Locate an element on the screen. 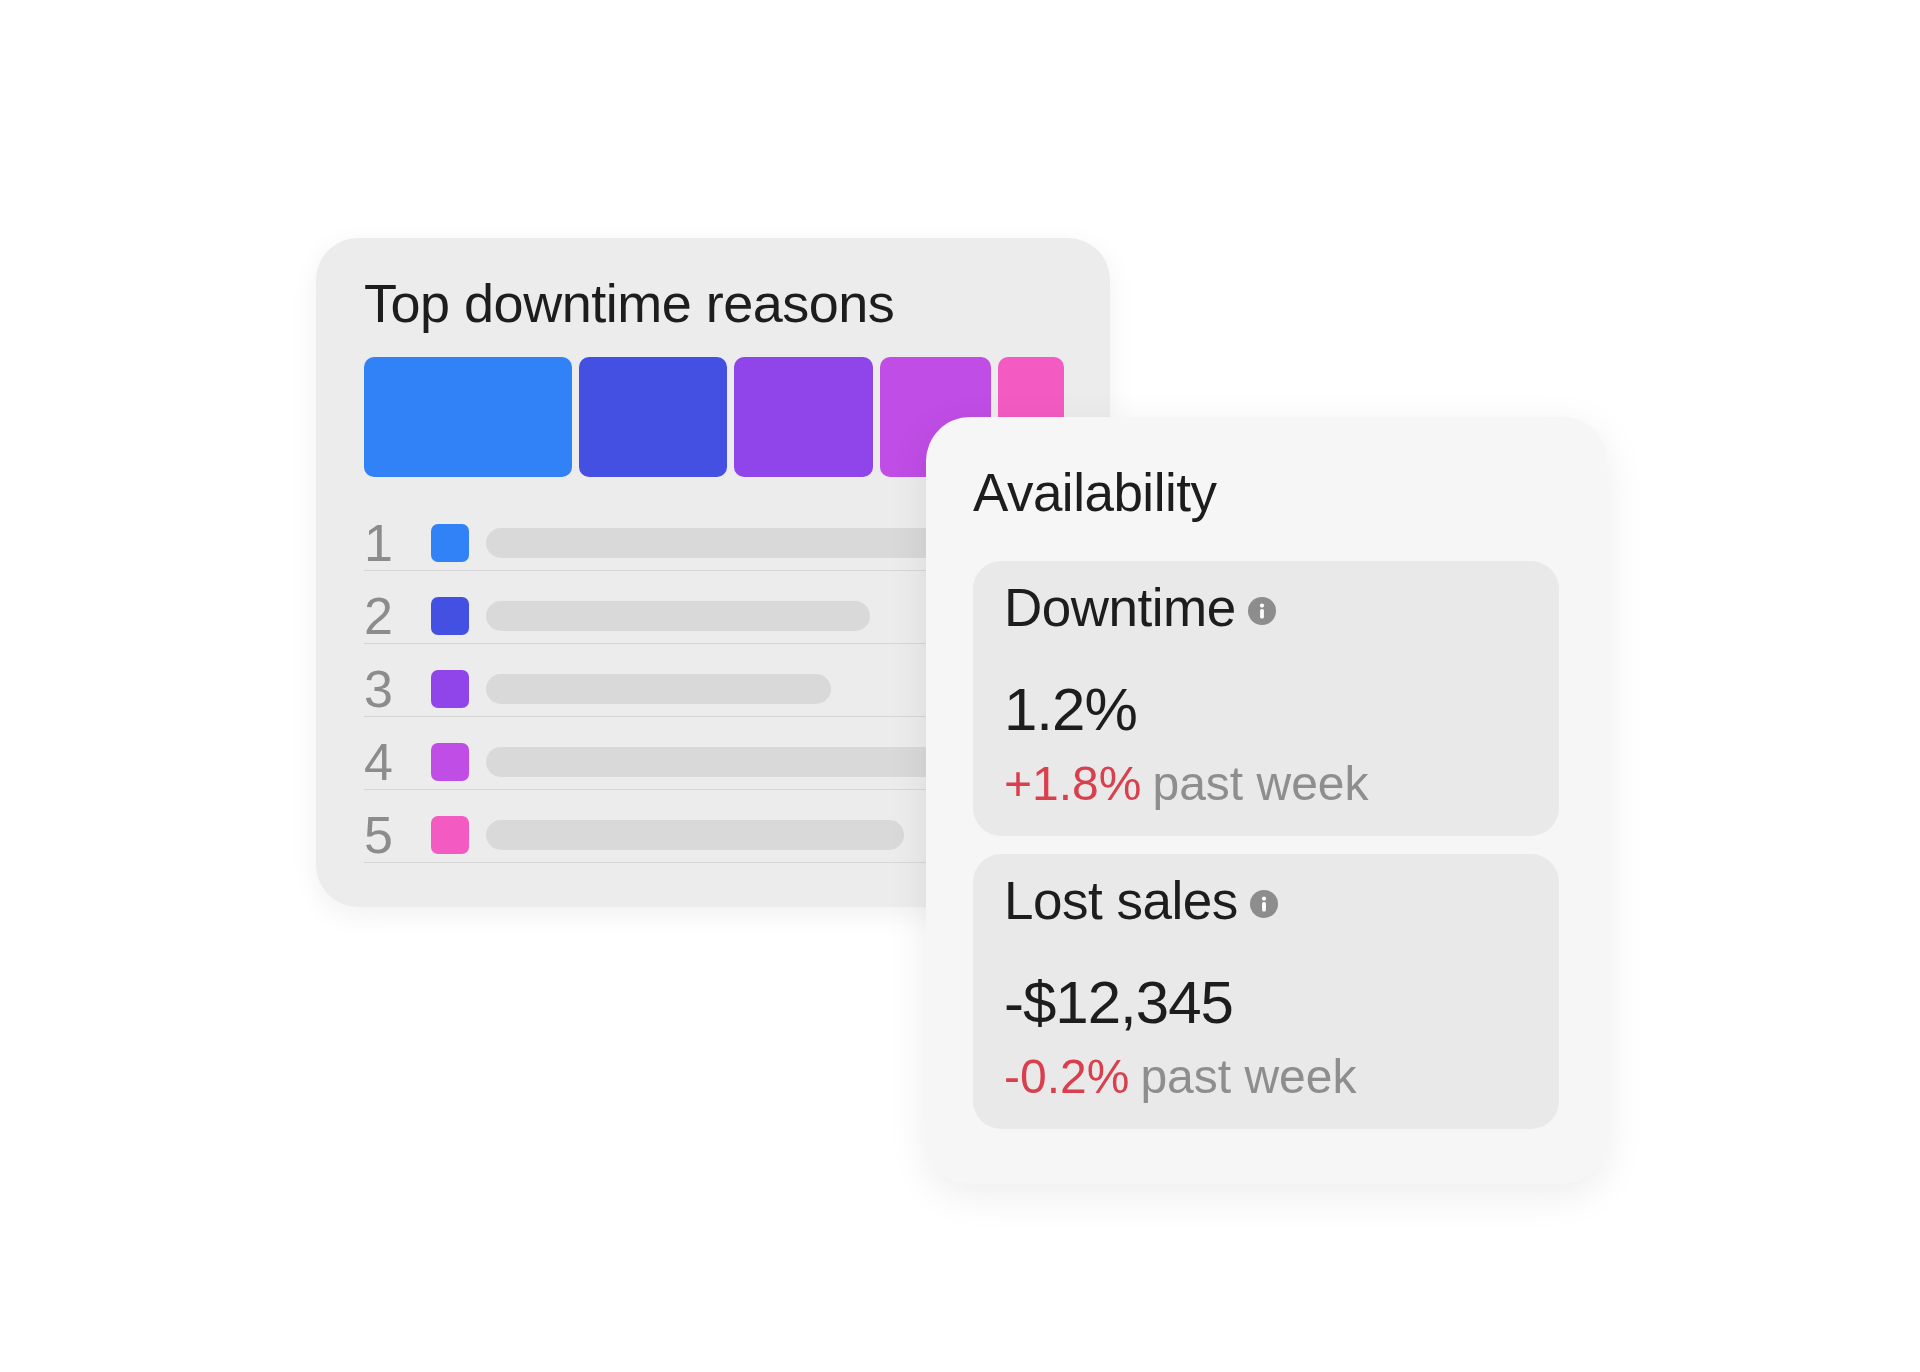 The image size is (1920, 1372). change-value: +1.8% is located at coordinates (1073, 783).